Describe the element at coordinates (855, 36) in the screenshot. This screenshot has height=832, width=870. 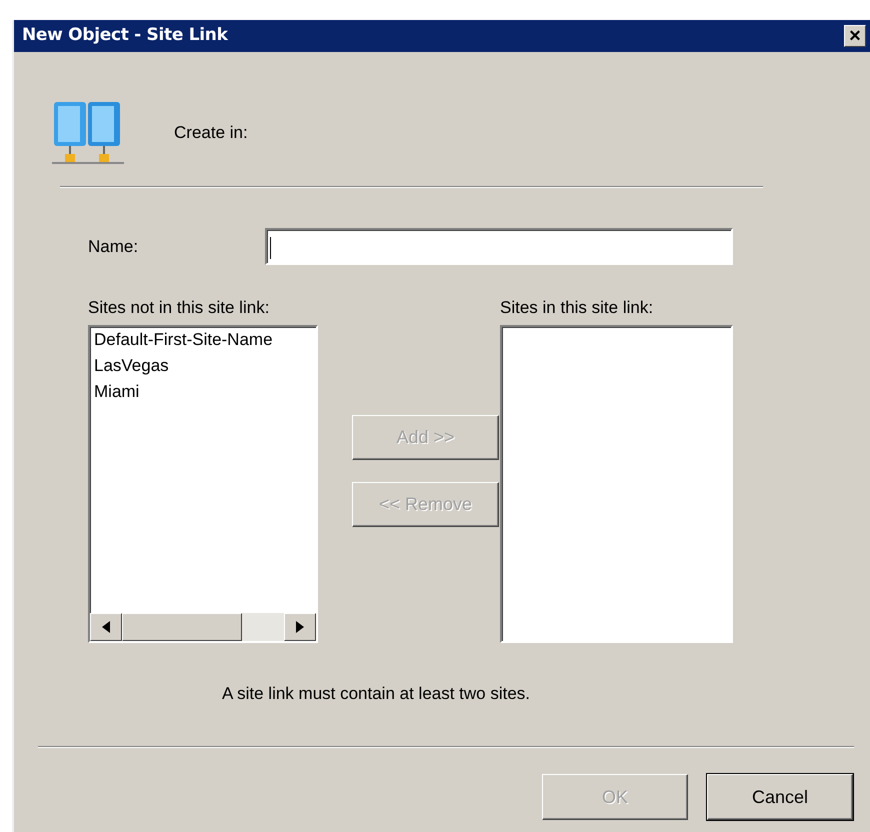
I see `close-button: ×` at that location.